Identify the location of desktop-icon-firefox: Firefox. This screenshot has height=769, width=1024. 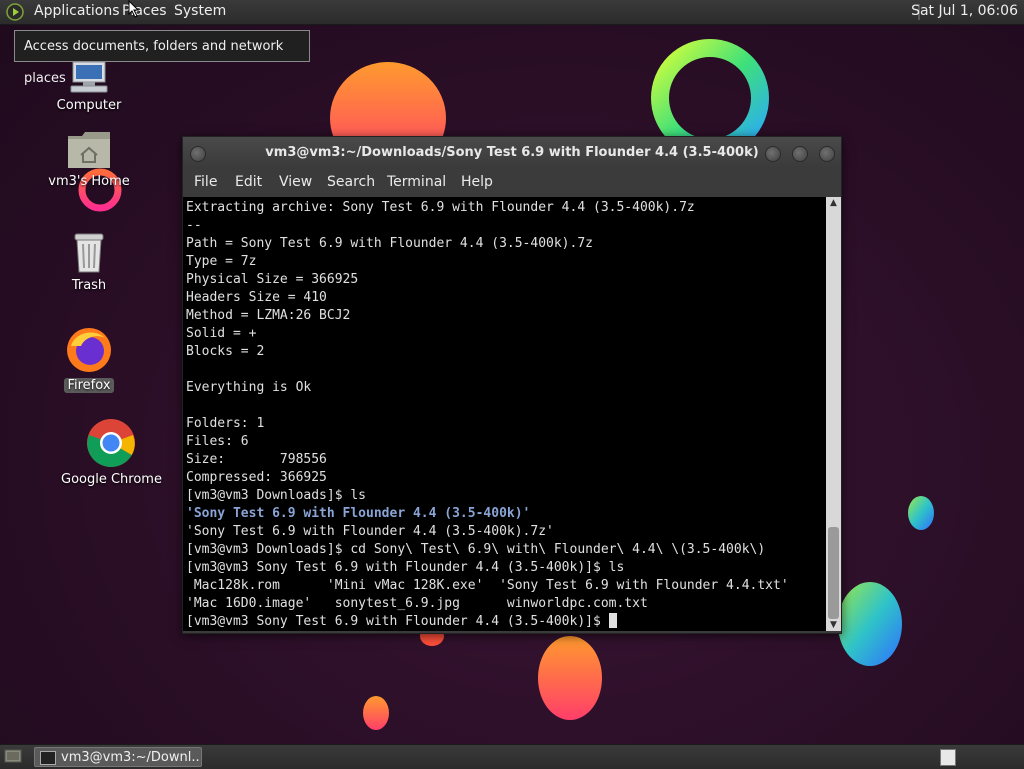
(89, 359).